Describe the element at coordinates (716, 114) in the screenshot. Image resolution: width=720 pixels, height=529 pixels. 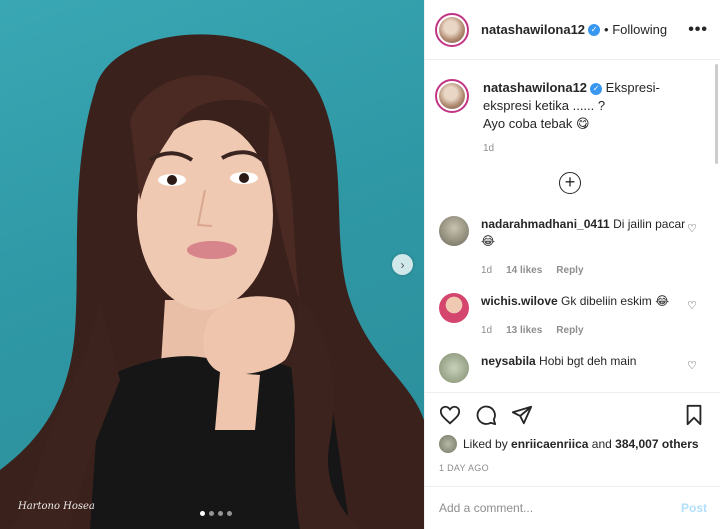
I see `comments-scrollbar` at that location.